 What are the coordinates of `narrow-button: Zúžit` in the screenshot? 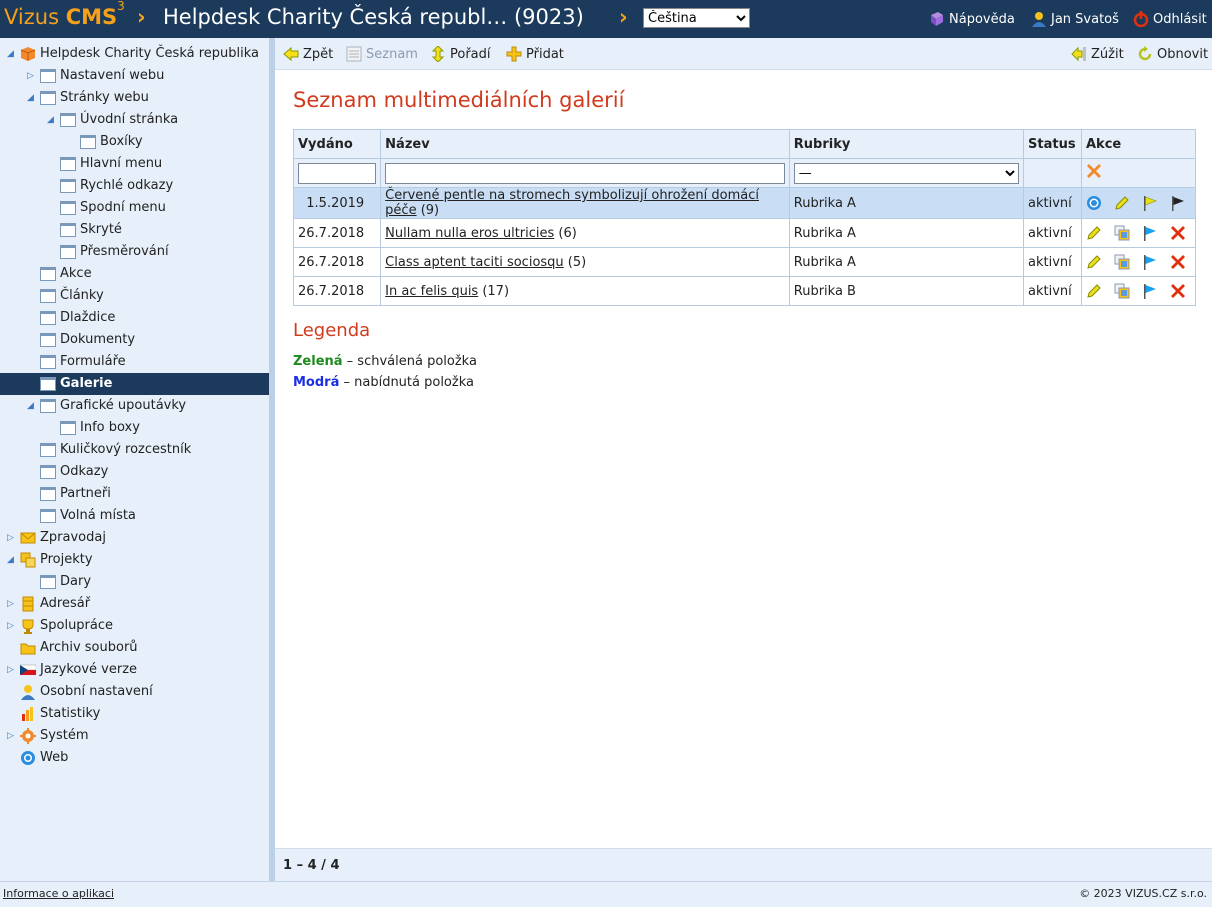 It's located at (1097, 54).